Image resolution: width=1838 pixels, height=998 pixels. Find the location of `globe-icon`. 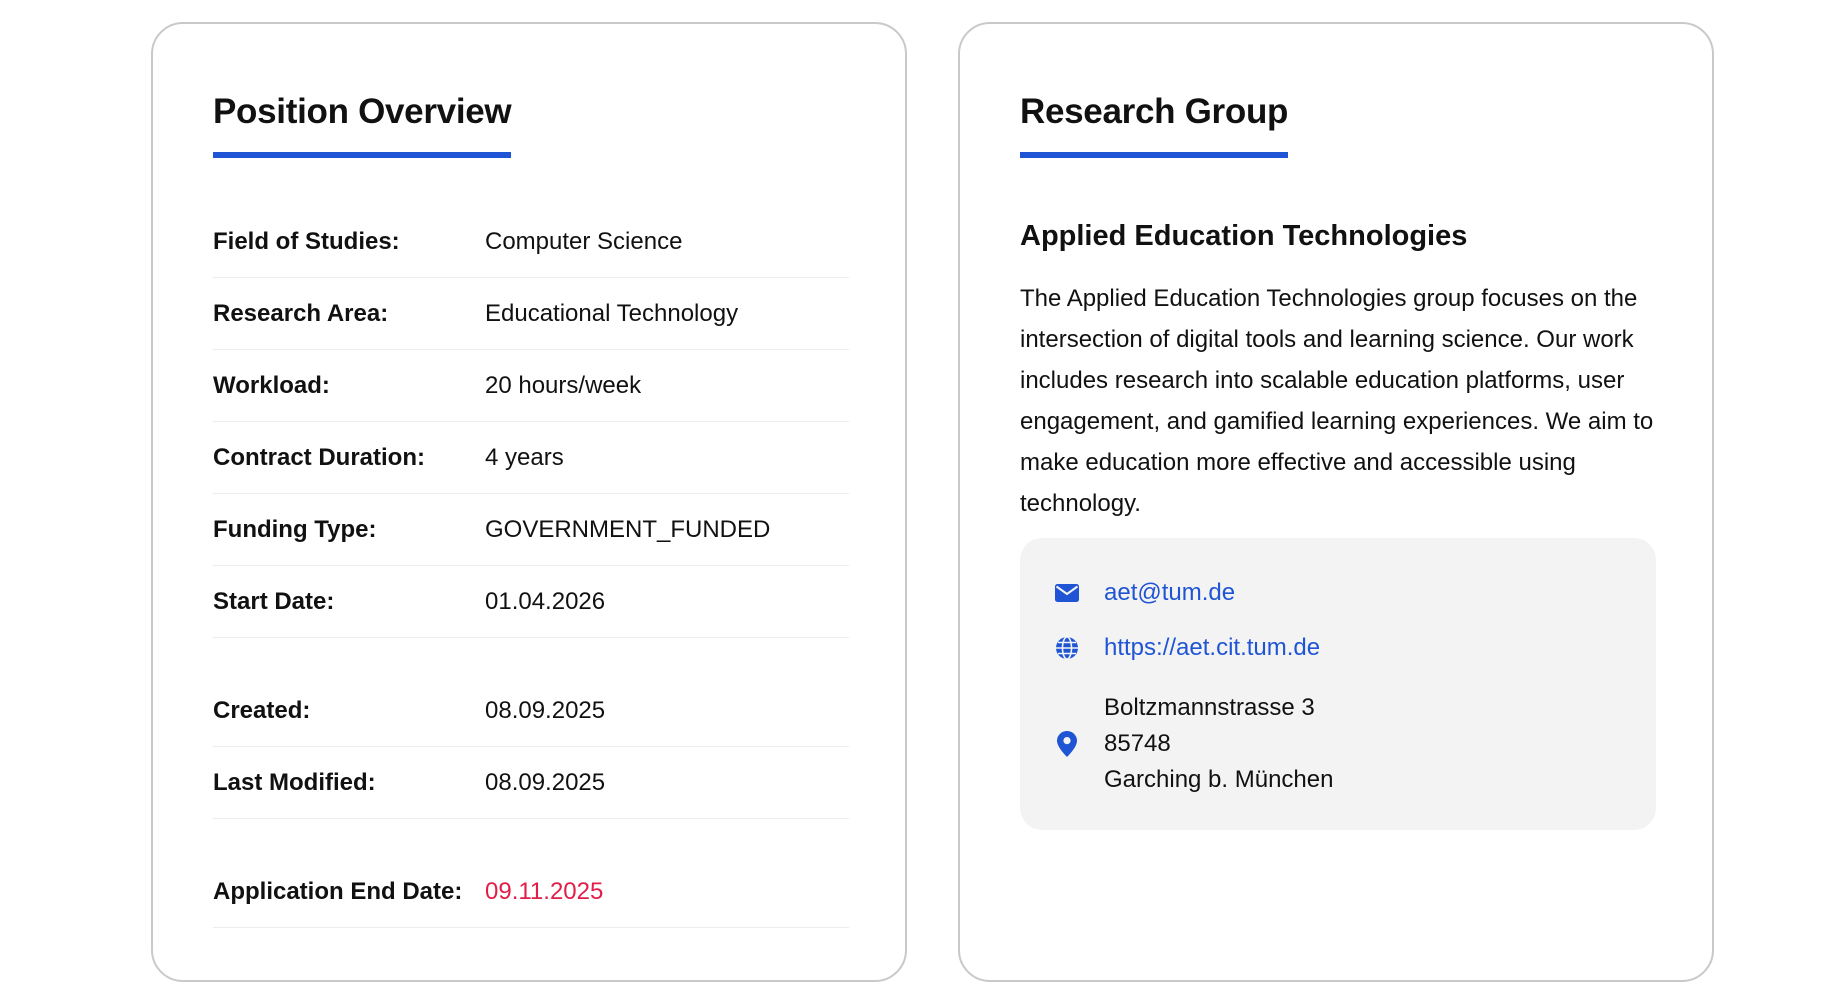

globe-icon is located at coordinates (1067, 648).